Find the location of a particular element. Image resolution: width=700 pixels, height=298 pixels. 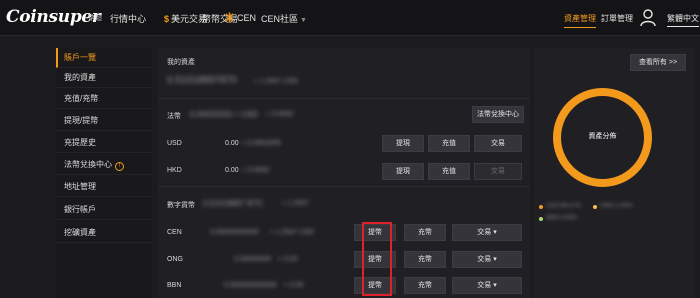

currency-approx: ≈ 0.0002655 is located at coordinates (261, 143).